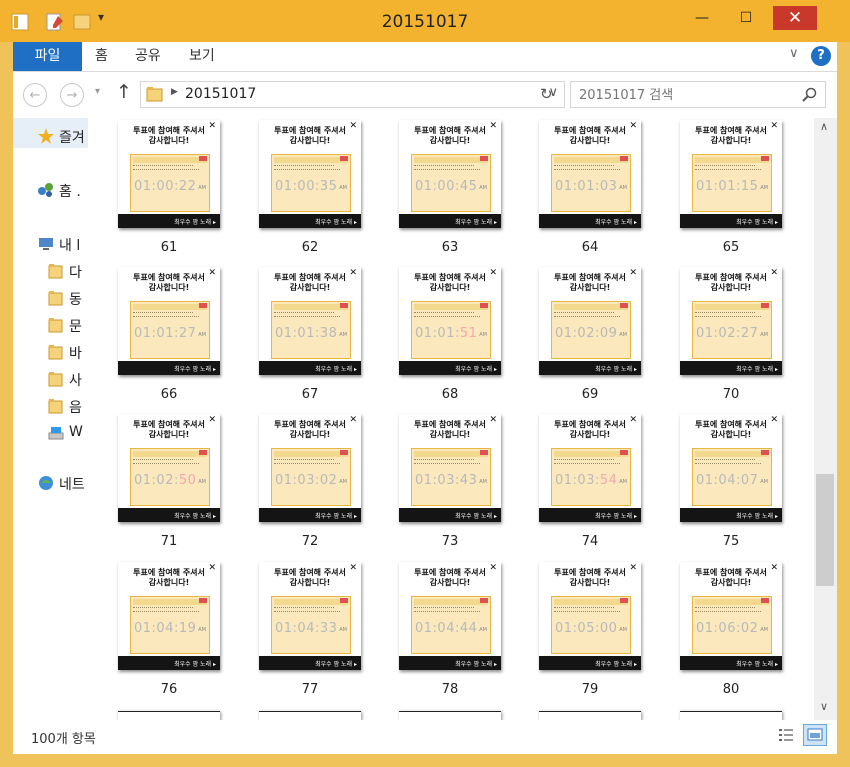 This screenshot has height=767, width=850. What do you see at coordinates (310, 190) in the screenshot?
I see `file-item: ✕ 투표에 참여해 주셔서 감사합니다! 01:00:35 AM 최우수 팜 노래 ▸ 62` at bounding box center [310, 190].